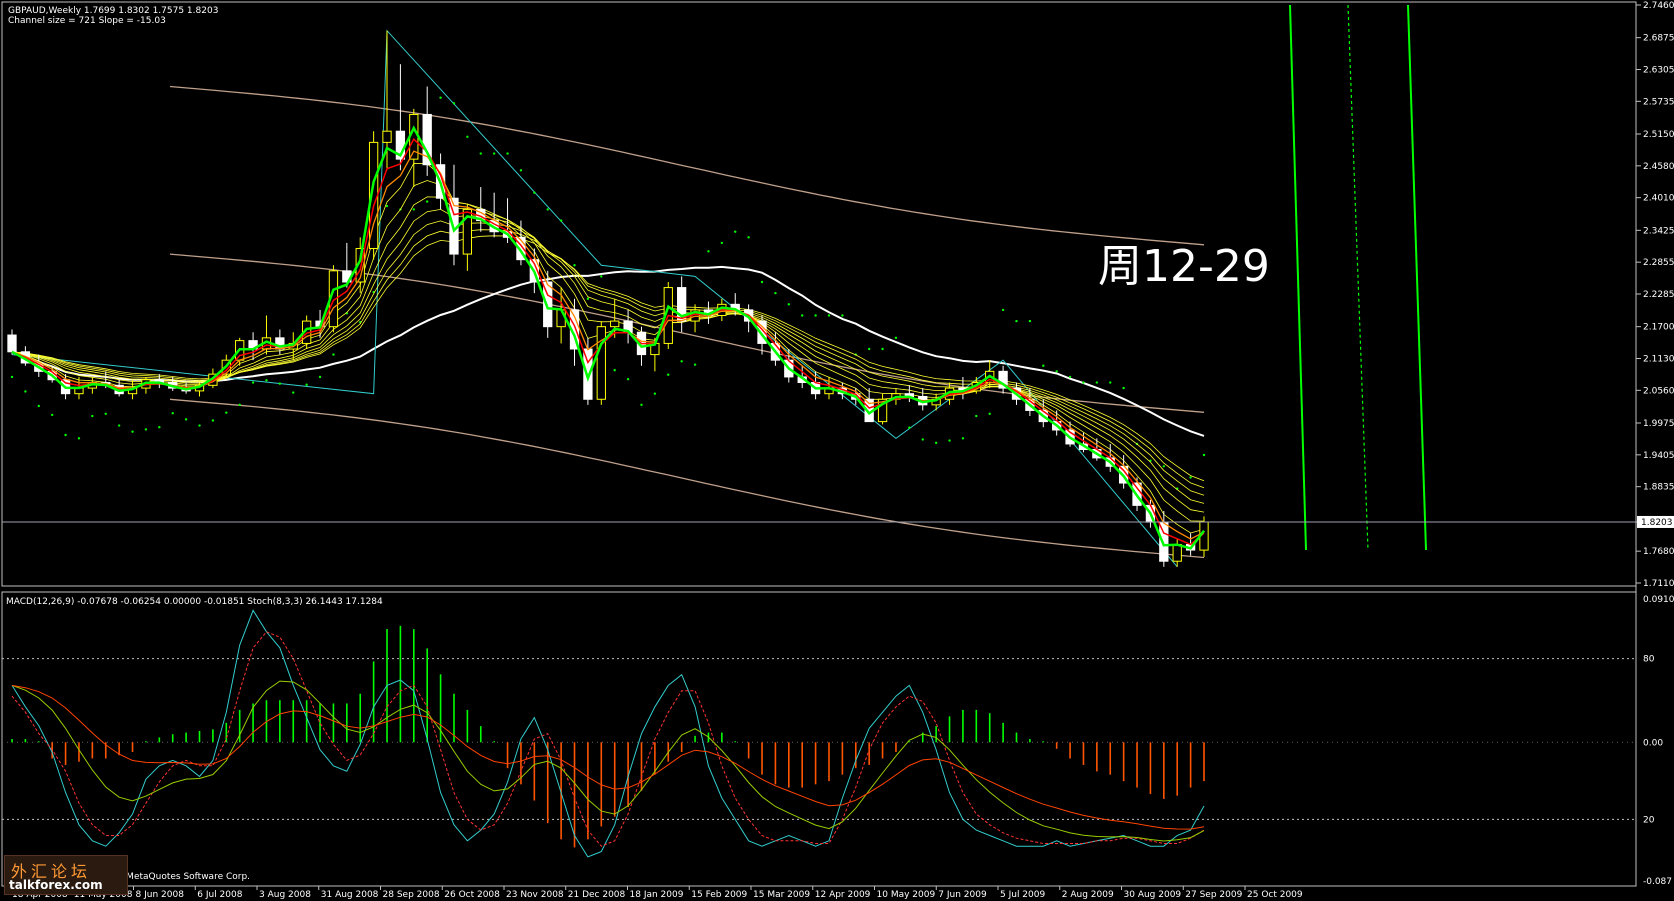 The height and width of the screenshot is (901, 1674). Describe the element at coordinates (535, 895) in the screenshot. I see `time-tick-label: 23 Nov 2008` at that location.